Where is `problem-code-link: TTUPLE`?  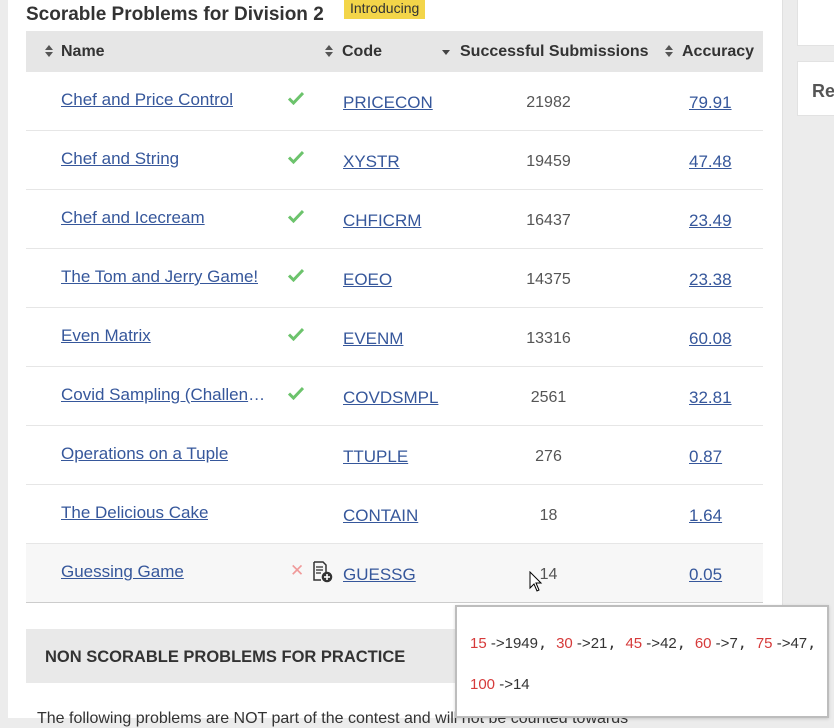
problem-code-link: TTUPLE is located at coordinates (375, 457).